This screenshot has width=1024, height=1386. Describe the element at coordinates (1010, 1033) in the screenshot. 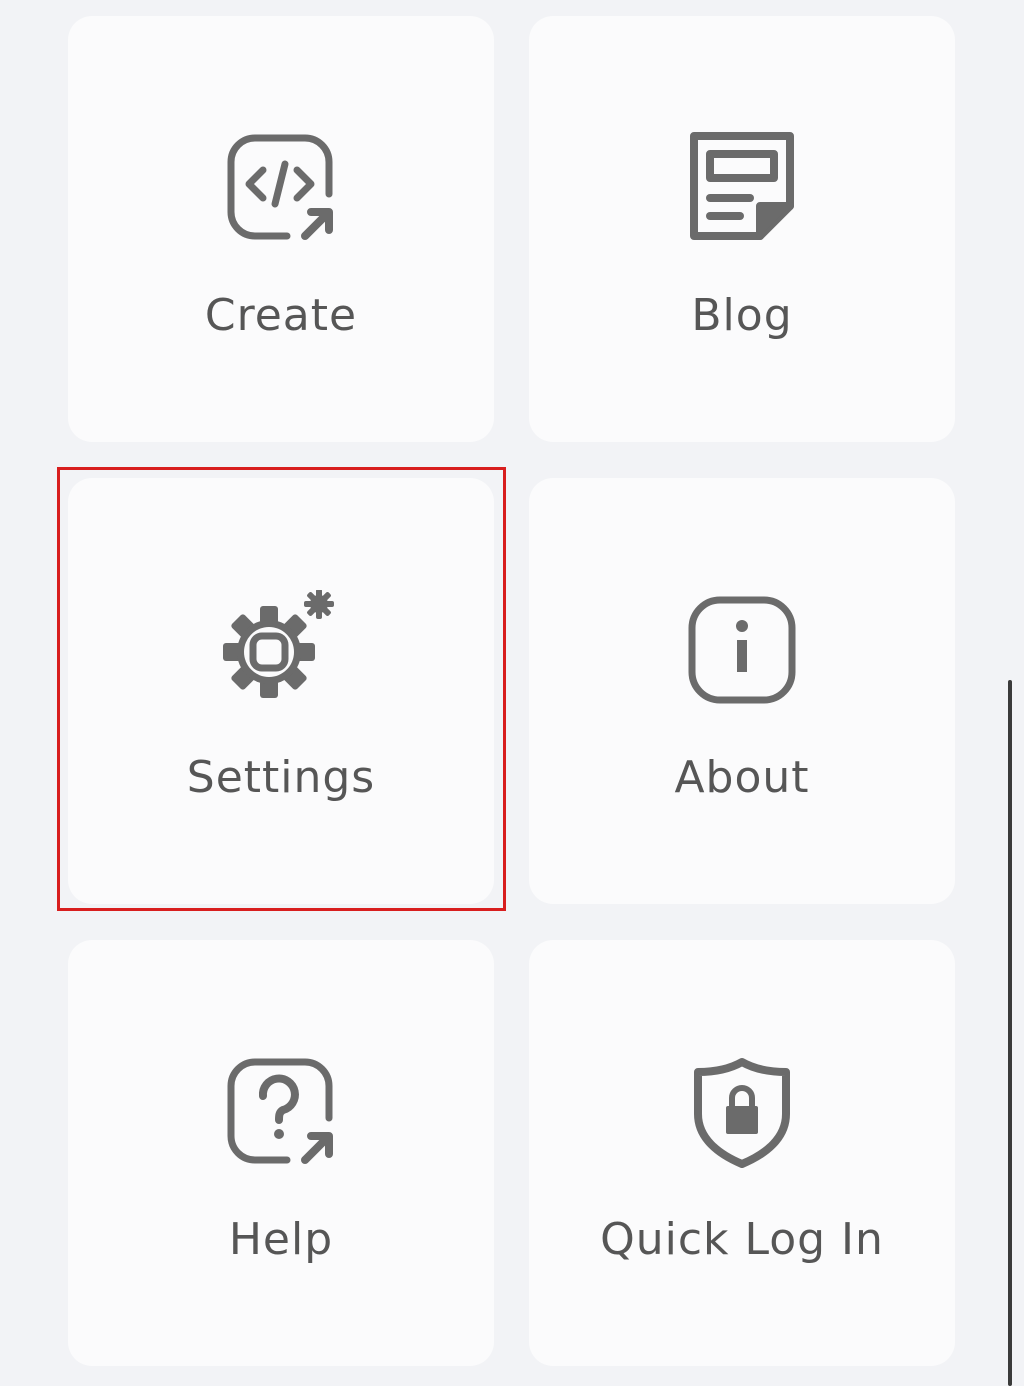

I see `scrollbar` at that location.